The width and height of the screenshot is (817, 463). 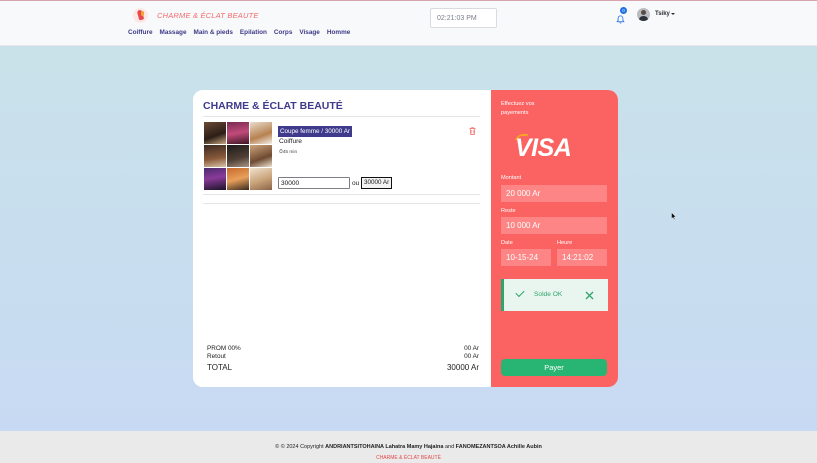 I want to click on user-name: Tsiky, so click(x=662, y=14).